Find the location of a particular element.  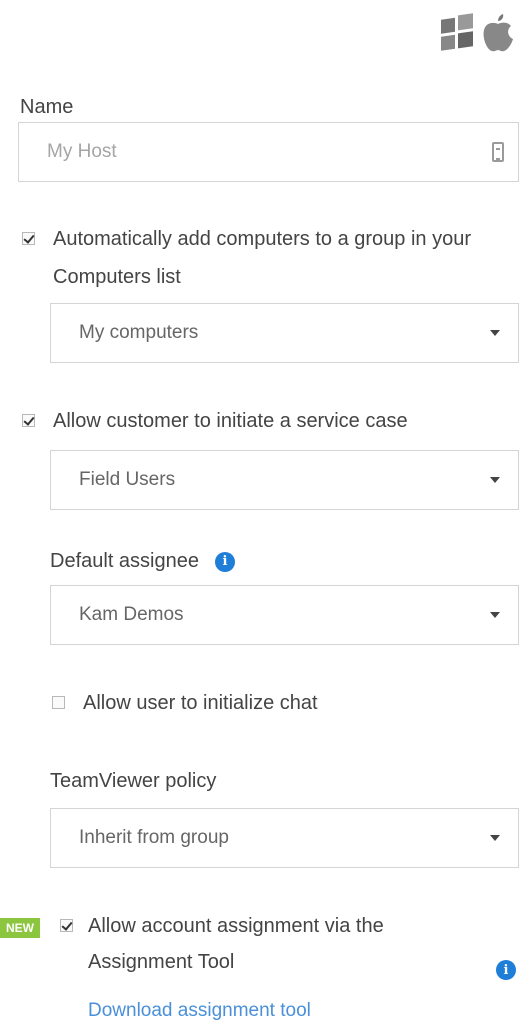

name-input-placeholder: My Host is located at coordinates (82, 151).